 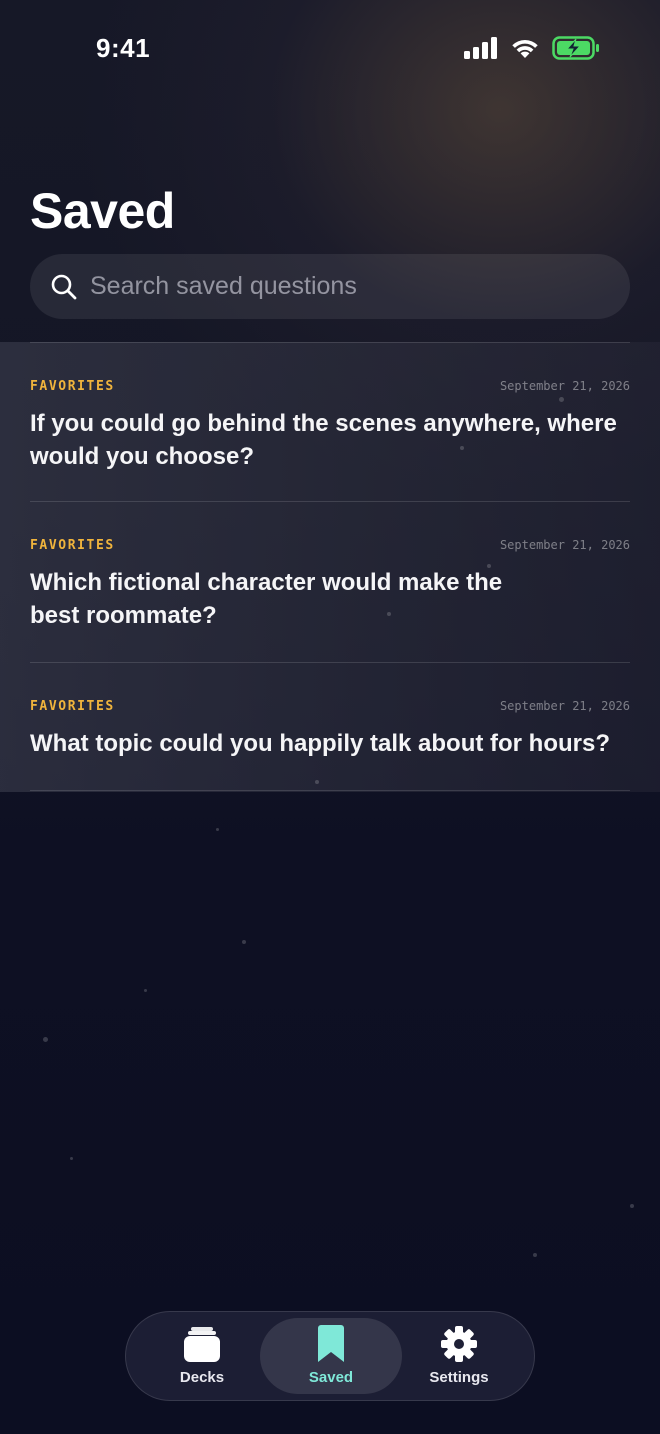 I want to click on search-placeholder: Search saved questions, so click(x=223, y=286).